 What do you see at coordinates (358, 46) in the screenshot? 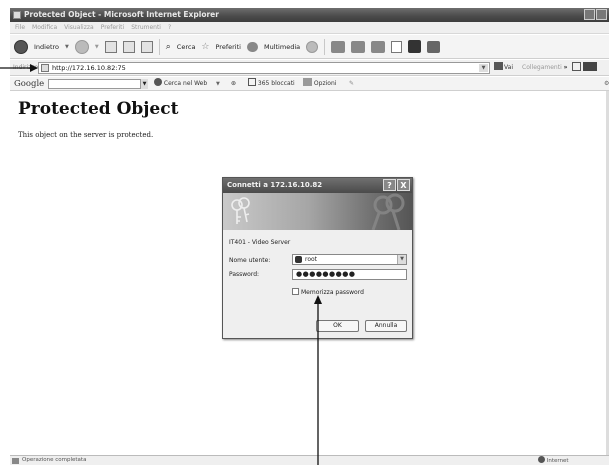
I see `print-icon` at bounding box center [358, 46].